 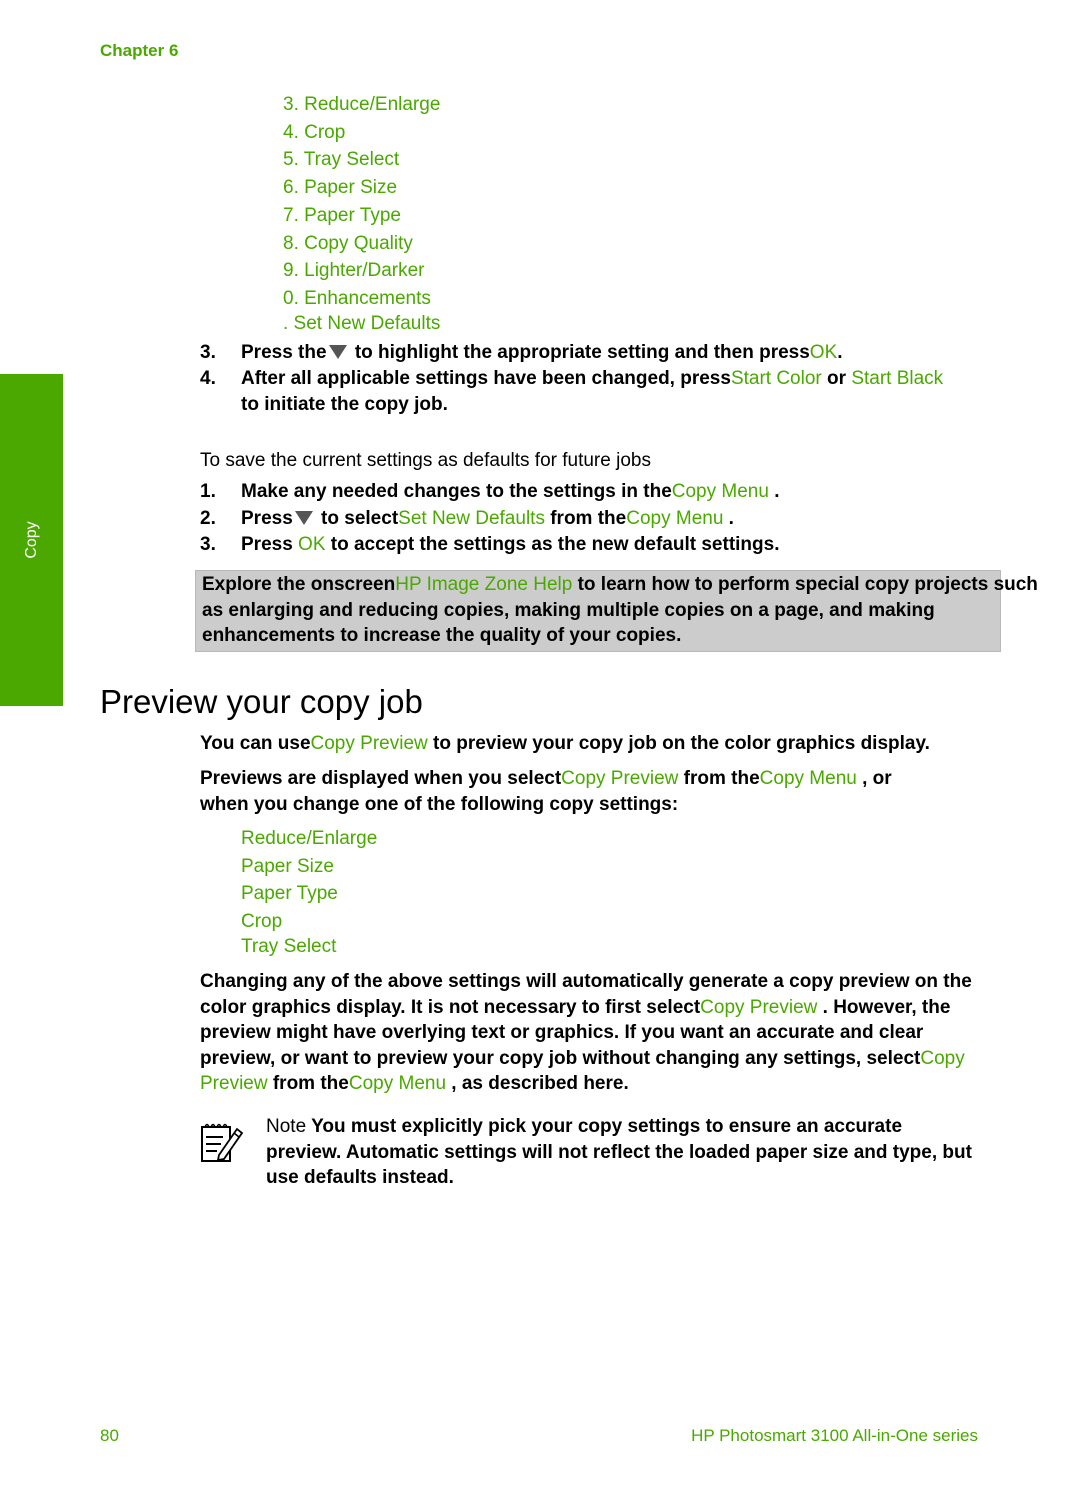 I want to click on note-label: Note, so click(x=286, y=1126).